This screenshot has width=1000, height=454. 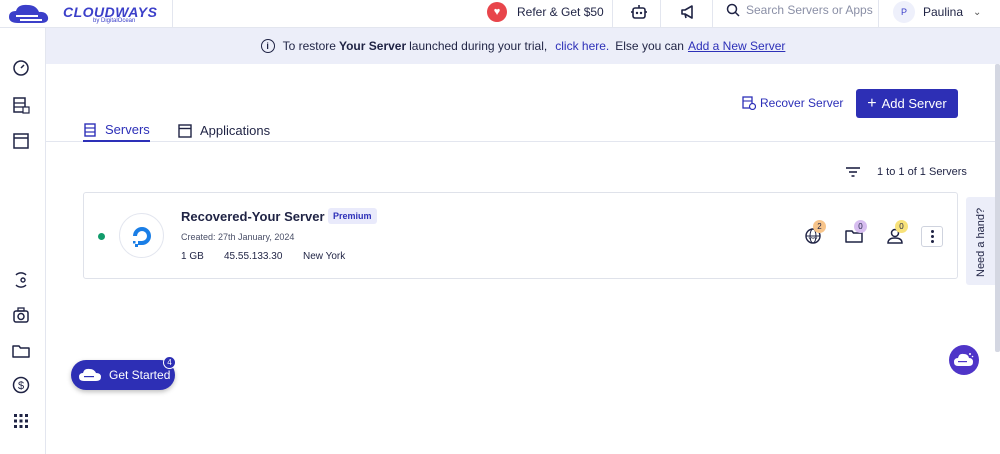 I want to click on info-icon: i, so click(x=267, y=46).